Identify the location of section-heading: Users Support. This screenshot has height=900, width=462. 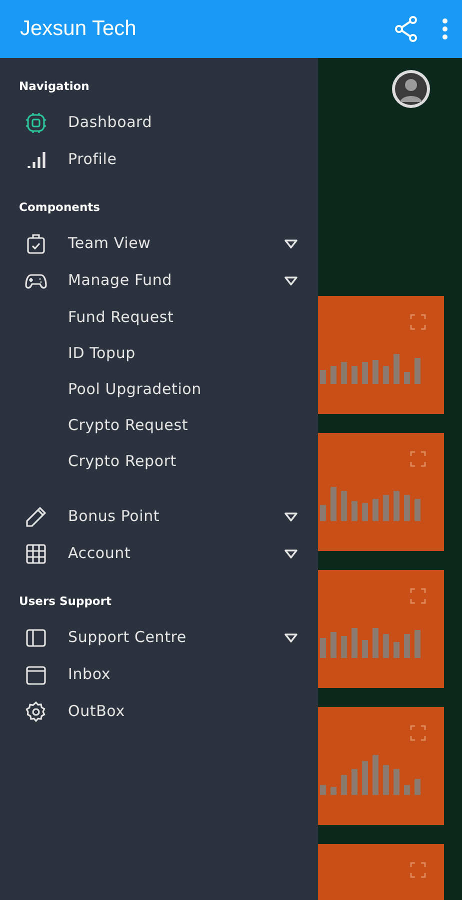
(65, 601).